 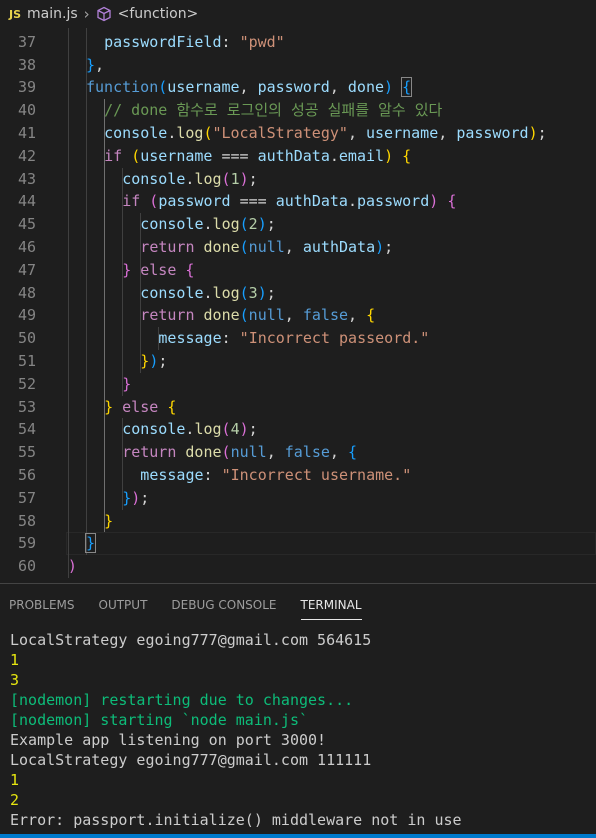 What do you see at coordinates (26, 292) in the screenshot?
I see `line-number: 48` at bounding box center [26, 292].